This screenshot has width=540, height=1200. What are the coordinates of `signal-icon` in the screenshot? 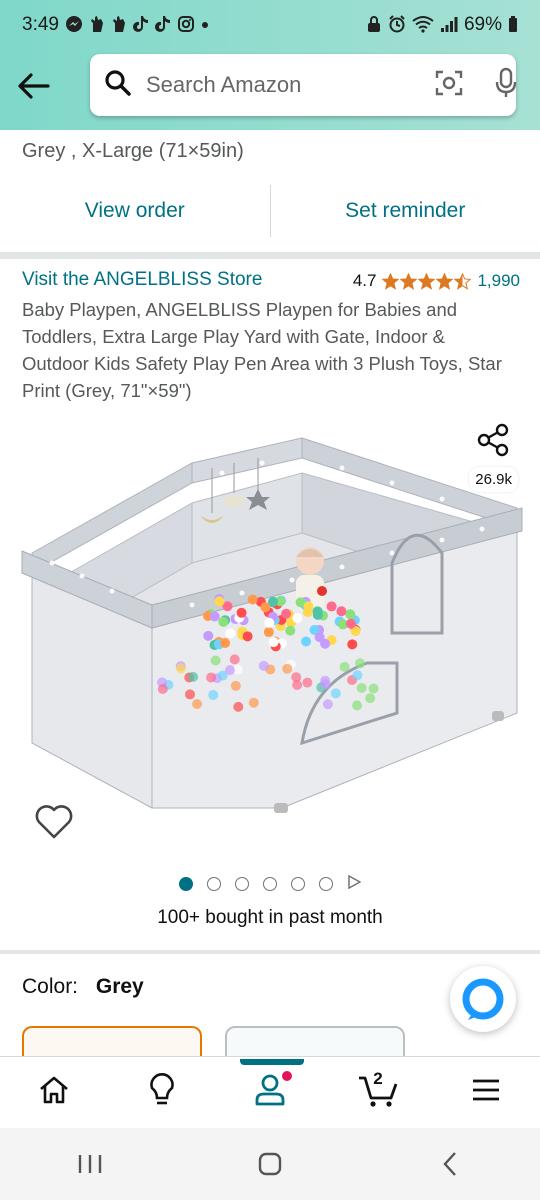 It's located at (449, 25).